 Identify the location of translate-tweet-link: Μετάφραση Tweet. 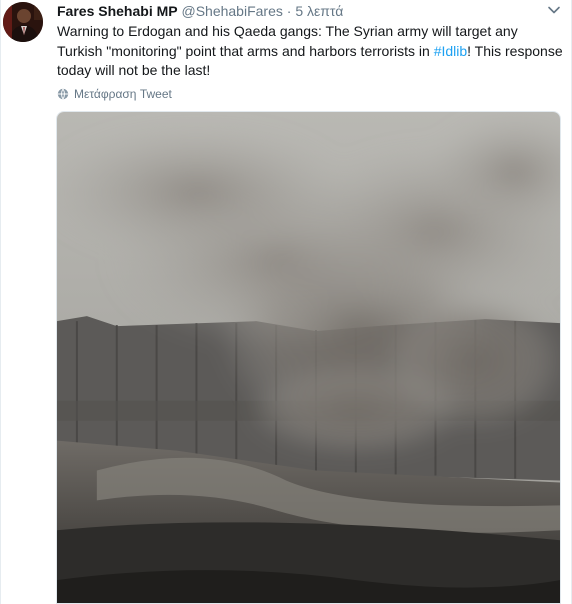
(114, 94).